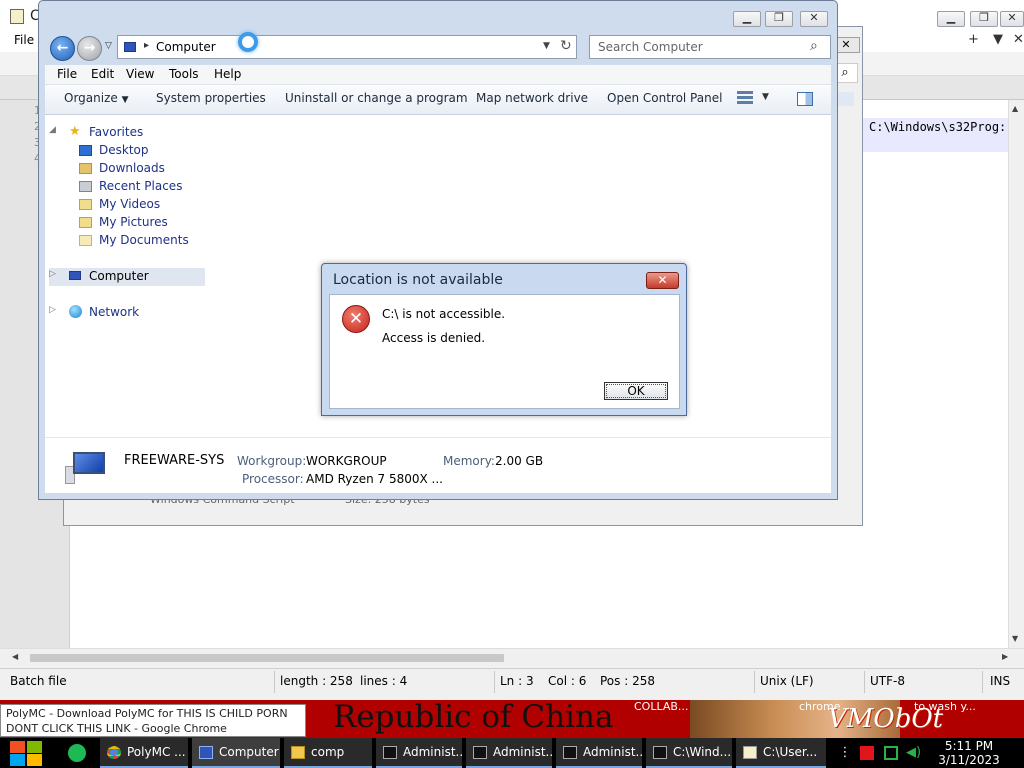  What do you see at coordinates (102, 74) in the screenshot?
I see `menu-edit: Edit` at bounding box center [102, 74].